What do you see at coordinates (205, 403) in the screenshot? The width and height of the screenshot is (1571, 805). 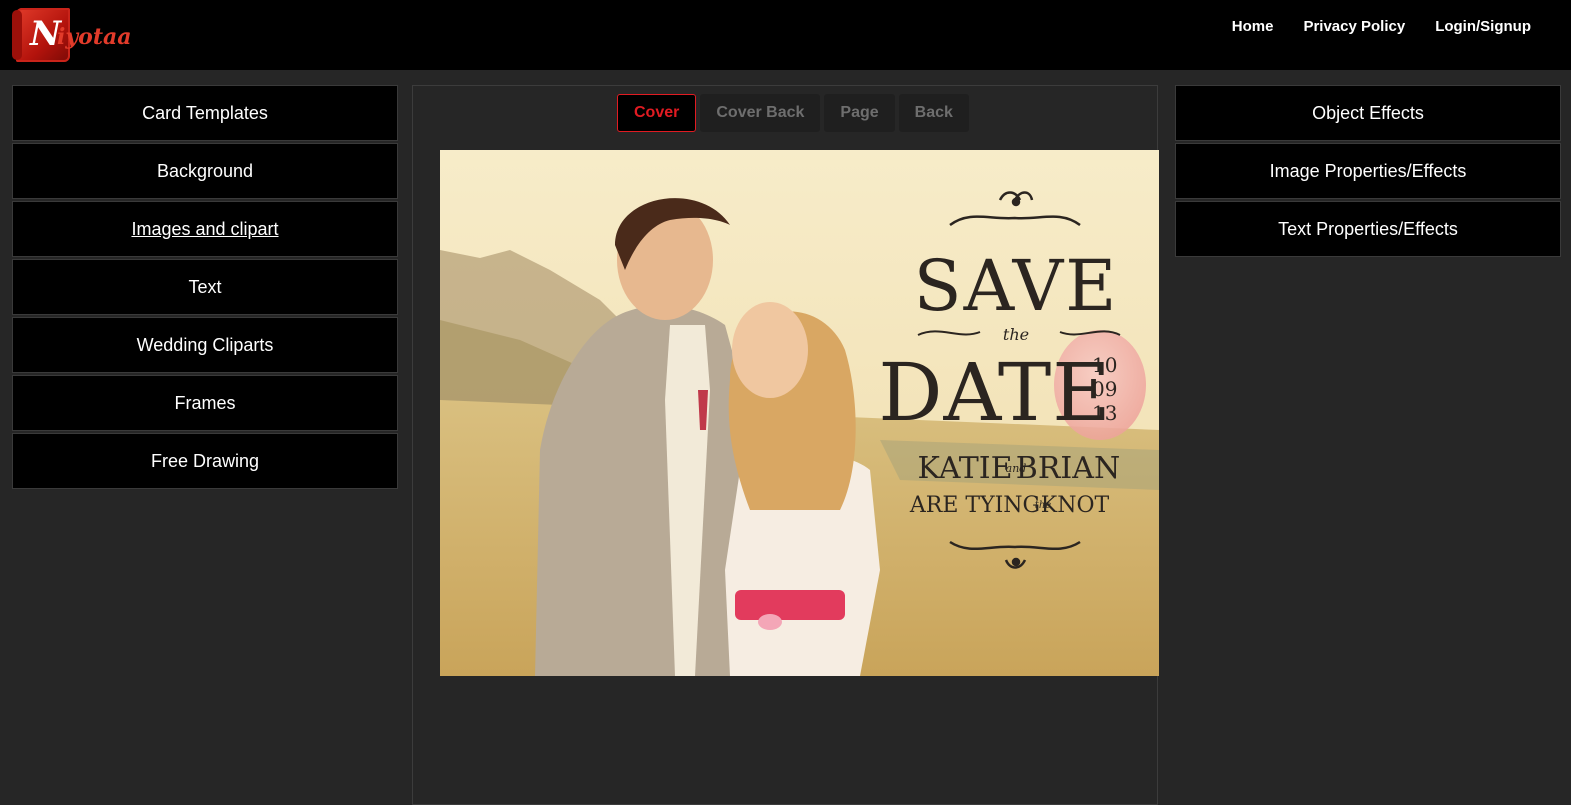 I see `frames-button: Frames` at bounding box center [205, 403].